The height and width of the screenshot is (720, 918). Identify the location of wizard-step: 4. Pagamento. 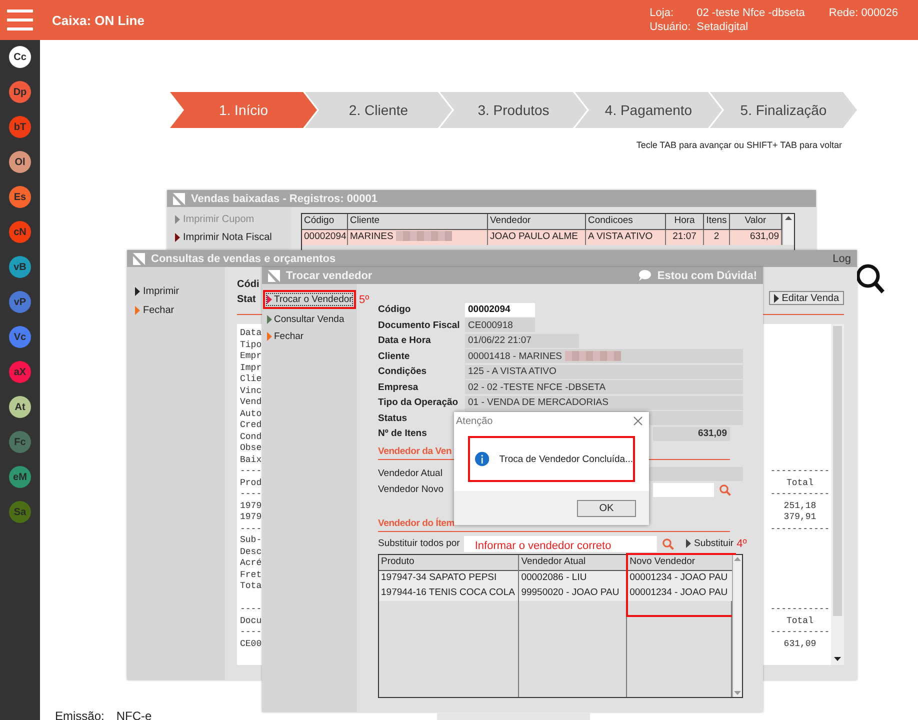
(648, 110).